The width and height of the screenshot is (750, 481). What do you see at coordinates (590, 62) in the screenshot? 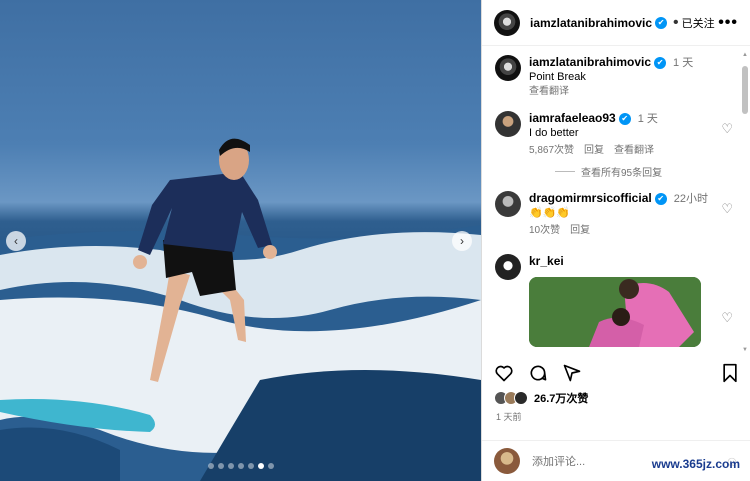
I see `caption-username: iamzlatanibrahimovic` at bounding box center [590, 62].